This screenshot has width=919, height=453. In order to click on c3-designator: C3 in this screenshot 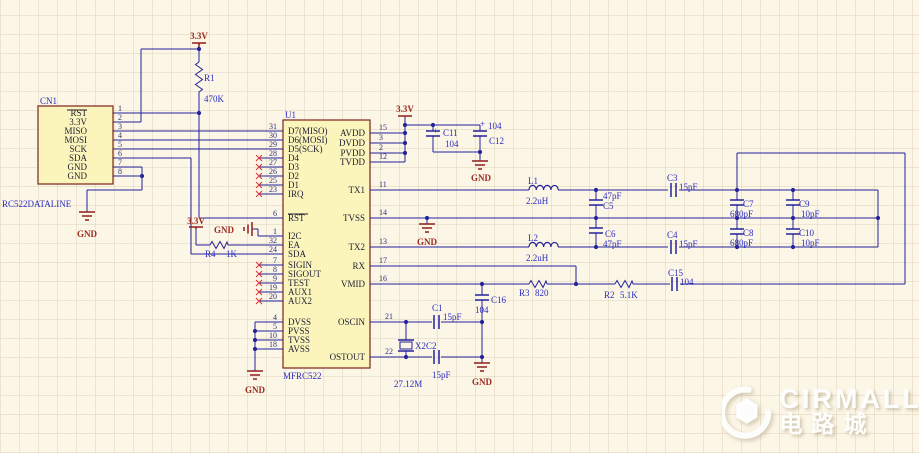, I will do `click(672, 178)`.